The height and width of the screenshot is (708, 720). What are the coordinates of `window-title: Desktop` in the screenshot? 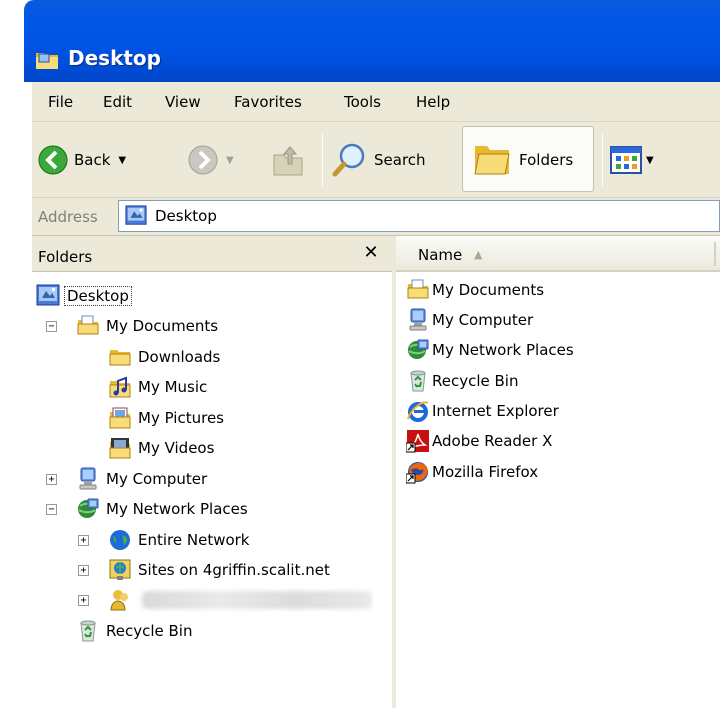 It's located at (114, 58).